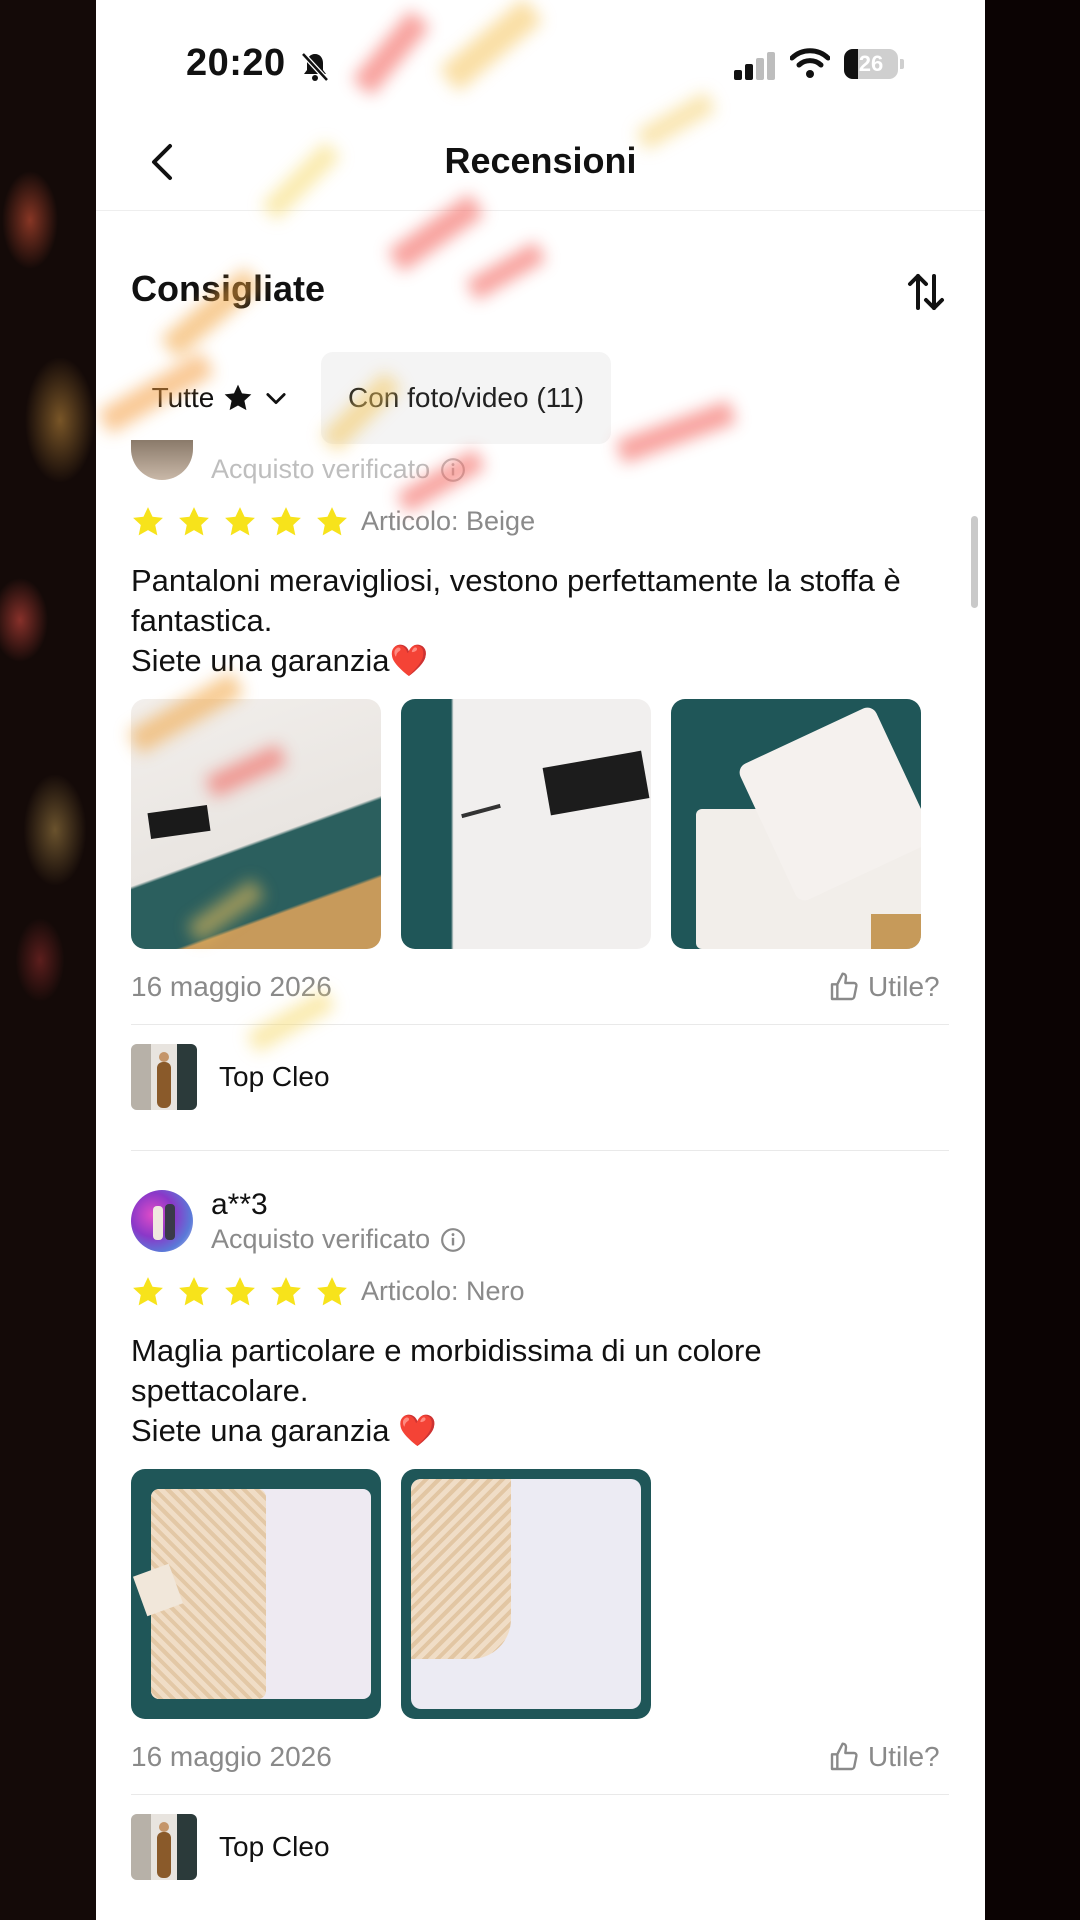 The height and width of the screenshot is (1920, 1080). I want to click on sort-icon, so click(926, 292).